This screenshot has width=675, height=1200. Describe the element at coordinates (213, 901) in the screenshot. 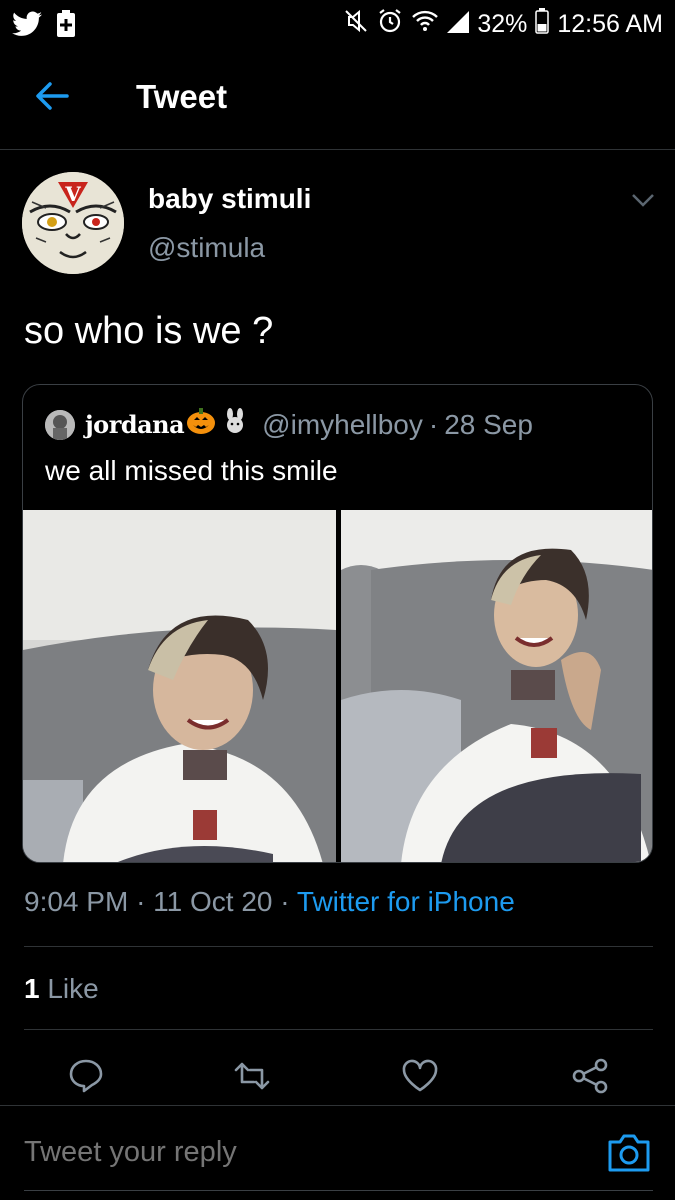

I see `tweet-date: 11 Oct 20` at that location.